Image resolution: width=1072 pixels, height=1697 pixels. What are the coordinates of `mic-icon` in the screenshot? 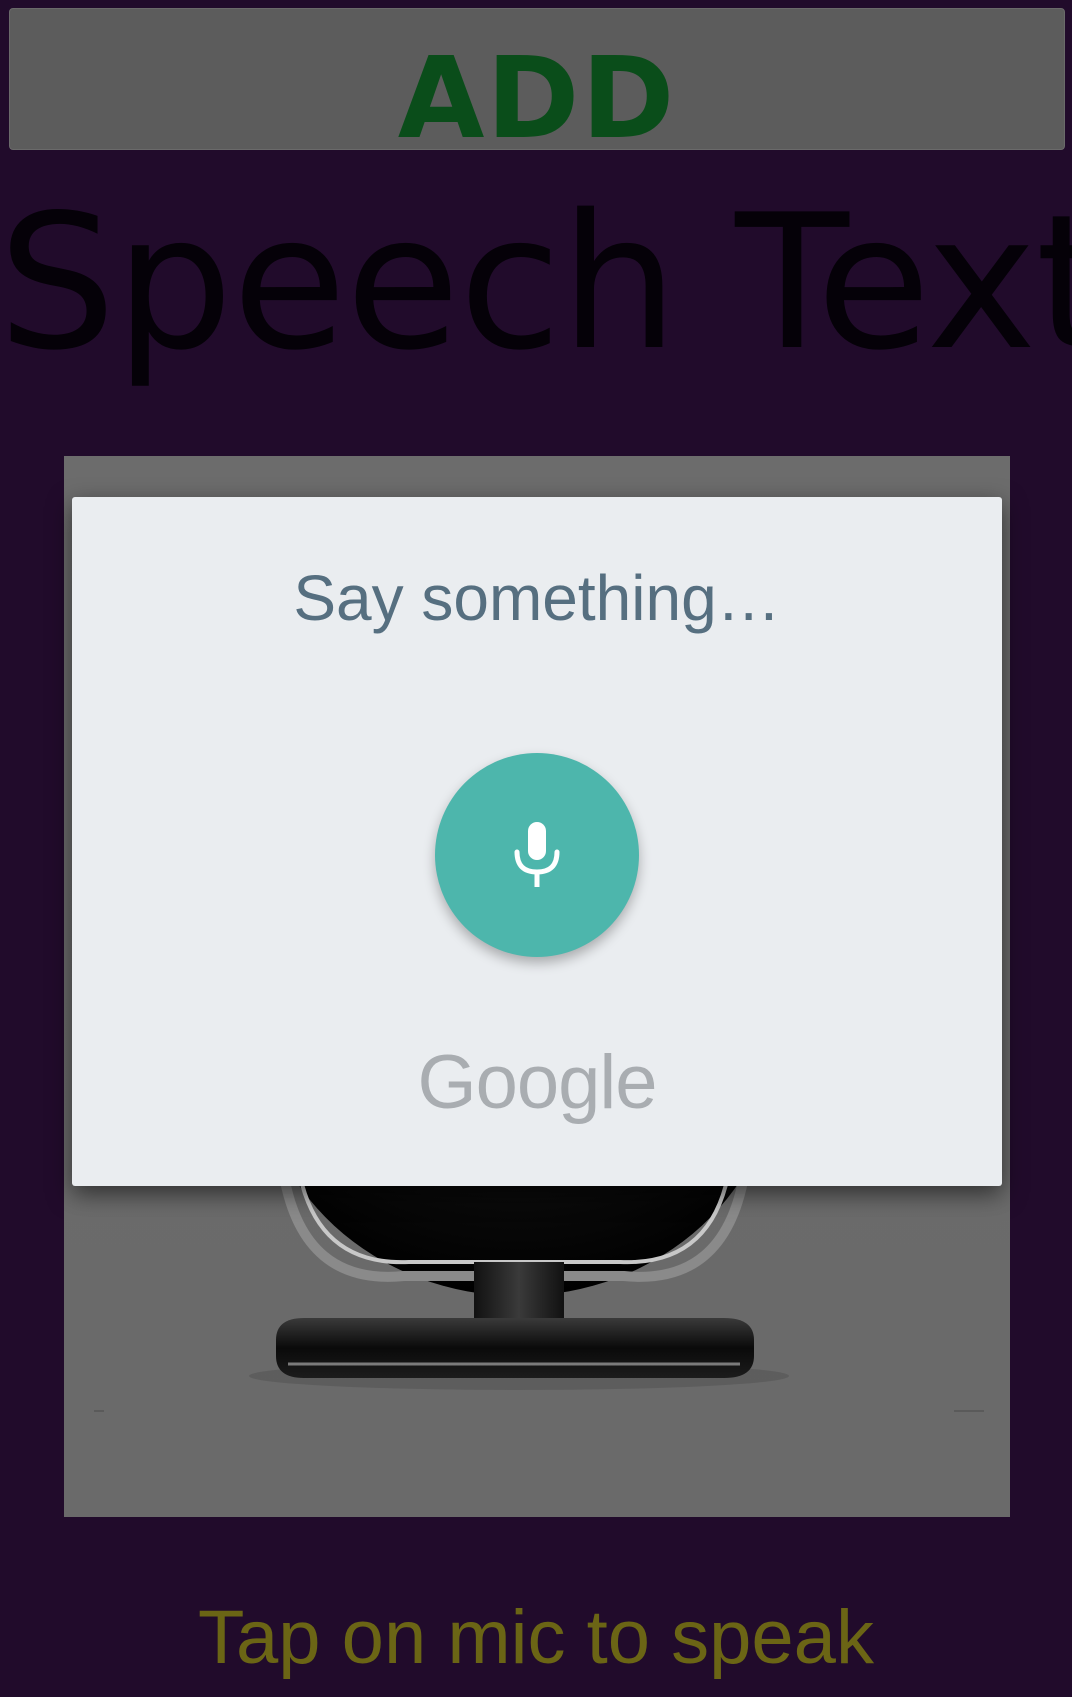 It's located at (537, 854).